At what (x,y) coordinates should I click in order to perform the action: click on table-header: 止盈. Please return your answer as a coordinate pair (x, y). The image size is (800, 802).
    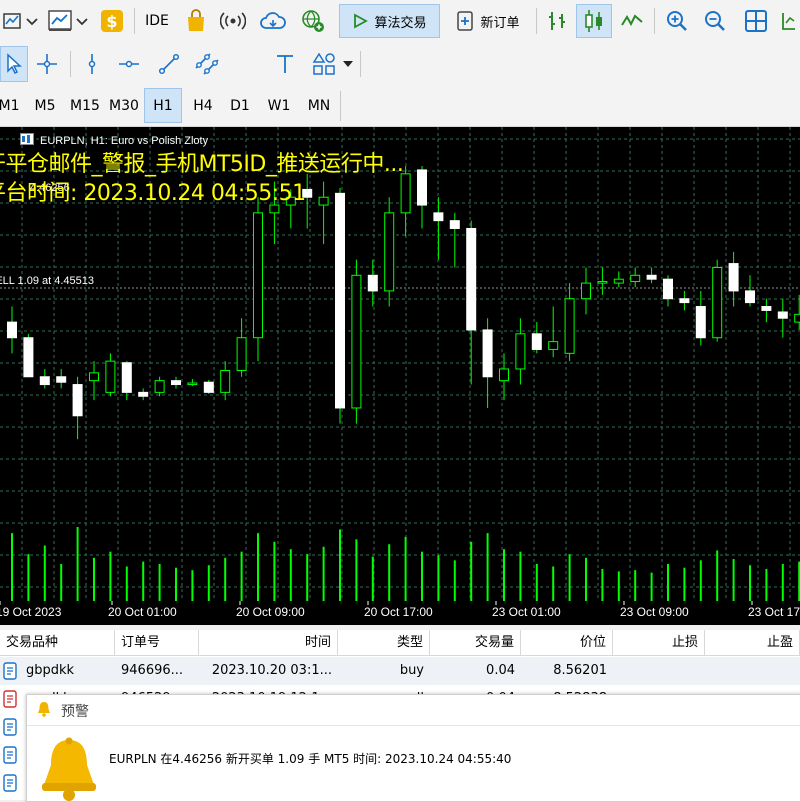
    Looking at the image, I should click on (752, 643).